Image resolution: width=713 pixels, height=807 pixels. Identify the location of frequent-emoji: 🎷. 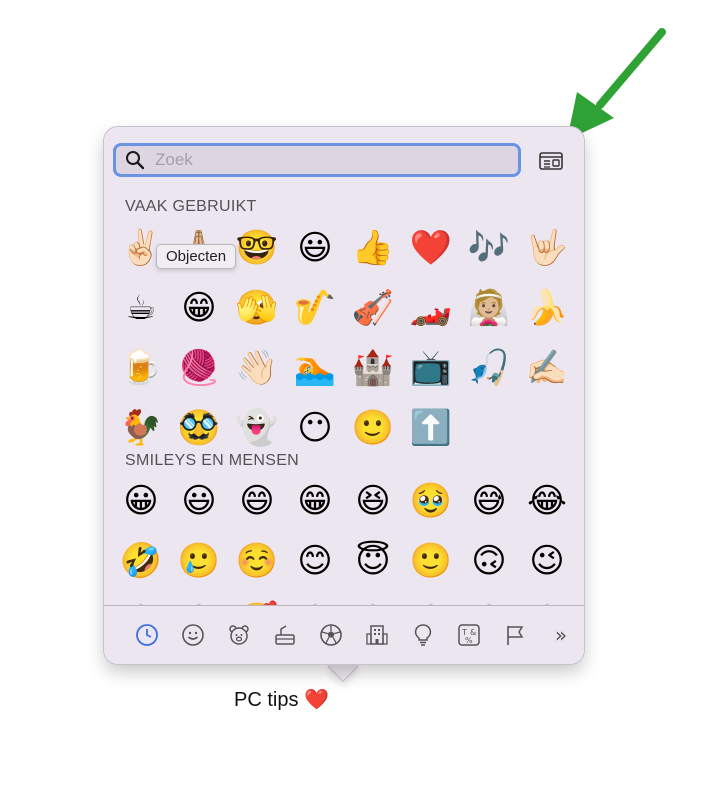
(315, 308).